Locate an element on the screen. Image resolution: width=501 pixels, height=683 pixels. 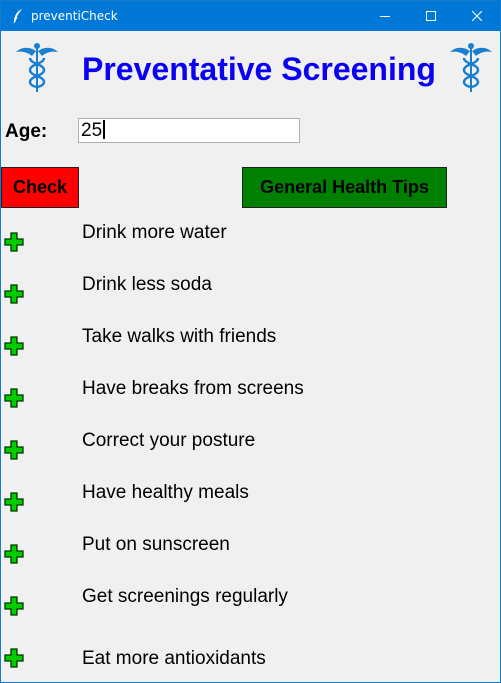
tip-item: Put on sunscreen is located at coordinates (156, 544).